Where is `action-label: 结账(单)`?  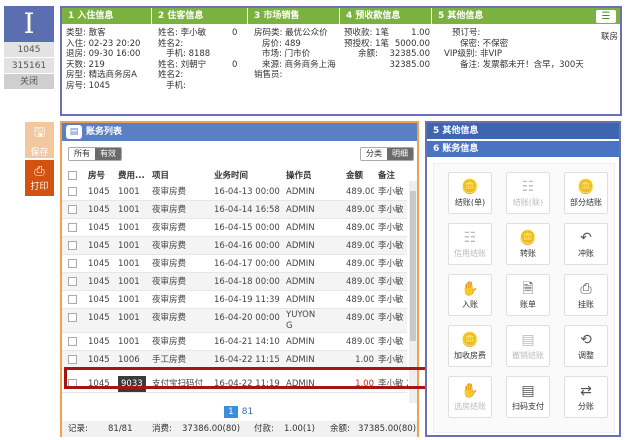
action-label: 结账(单) is located at coordinates (470, 202).